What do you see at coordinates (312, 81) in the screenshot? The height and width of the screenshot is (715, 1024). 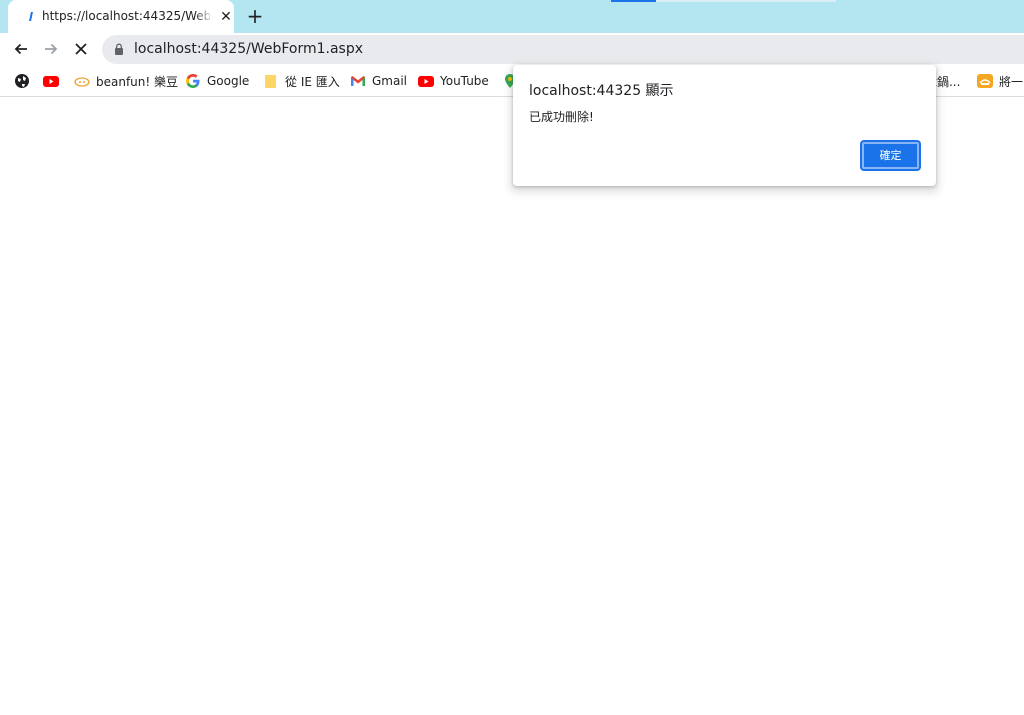 I see `bookmark-label: 從 IE 匯入` at bounding box center [312, 81].